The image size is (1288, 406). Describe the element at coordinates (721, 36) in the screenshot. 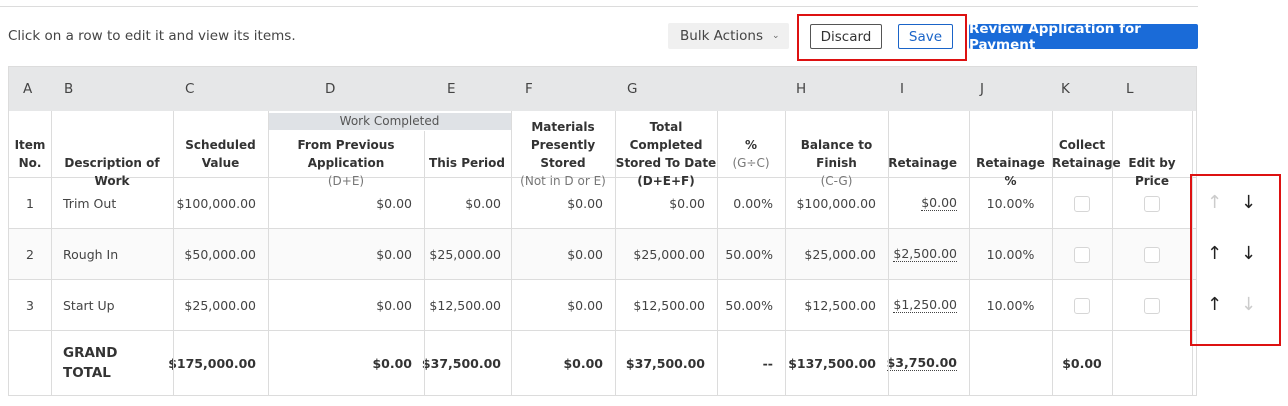

I see `bulk-actions-label: Bulk Actions` at that location.